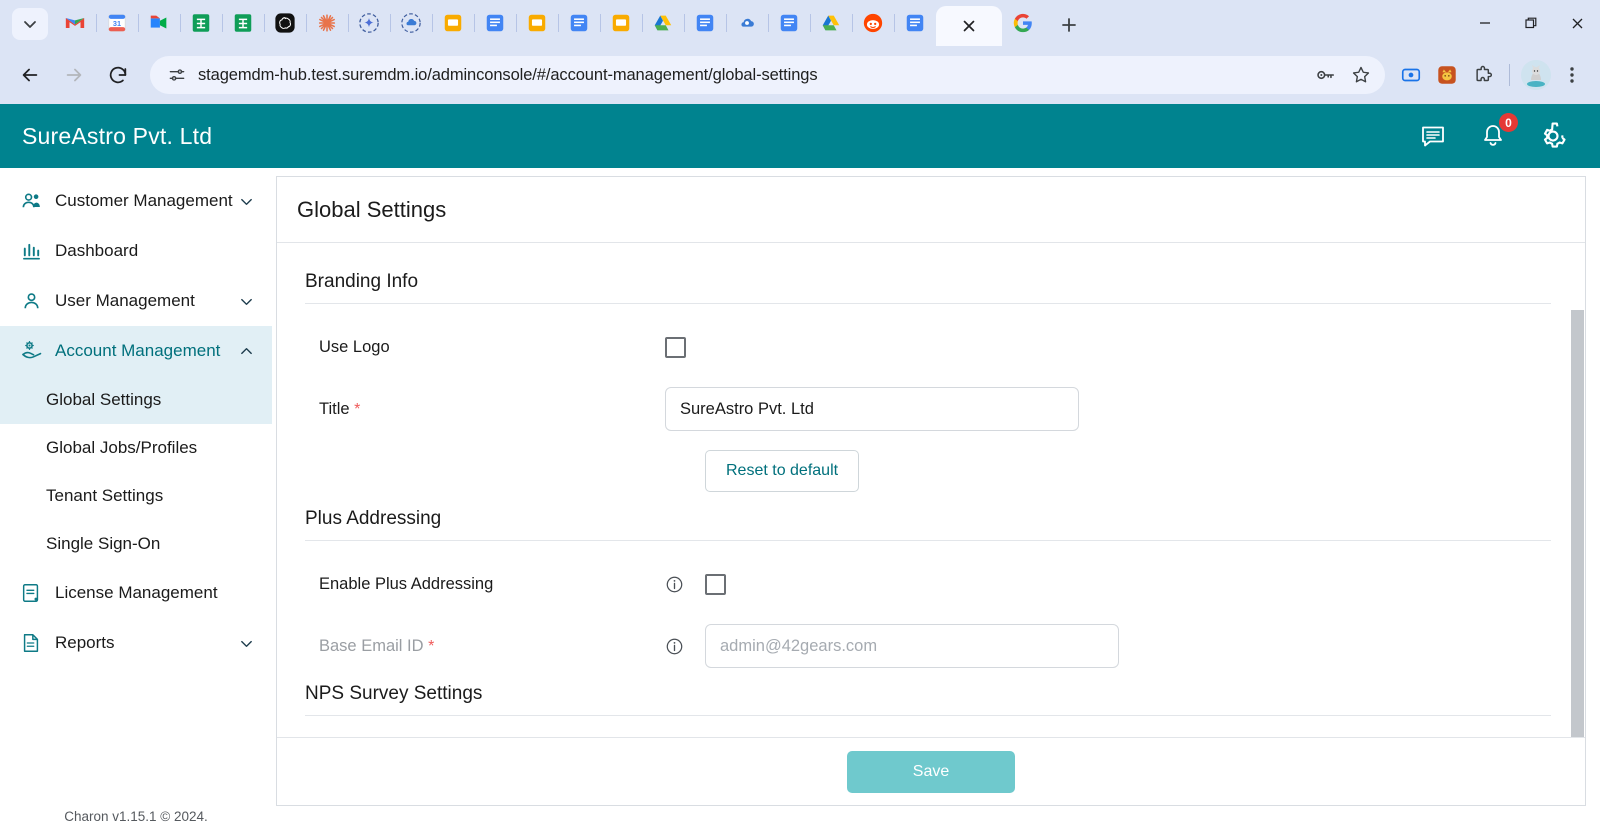  Describe the element at coordinates (485, 646) in the screenshot. I see `base-email-id-label: Base Email ID *` at that location.